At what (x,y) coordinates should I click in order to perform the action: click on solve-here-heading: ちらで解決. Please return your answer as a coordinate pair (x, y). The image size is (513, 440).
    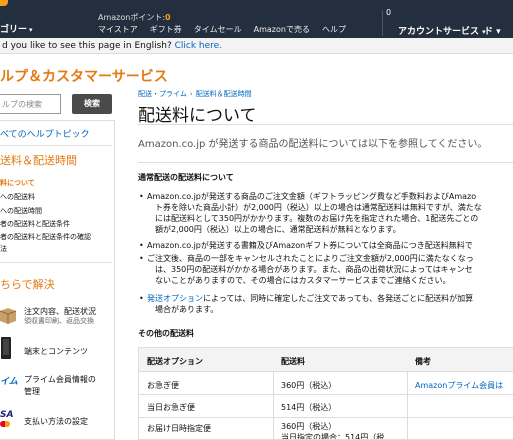
    Looking at the image, I should click on (27, 284).